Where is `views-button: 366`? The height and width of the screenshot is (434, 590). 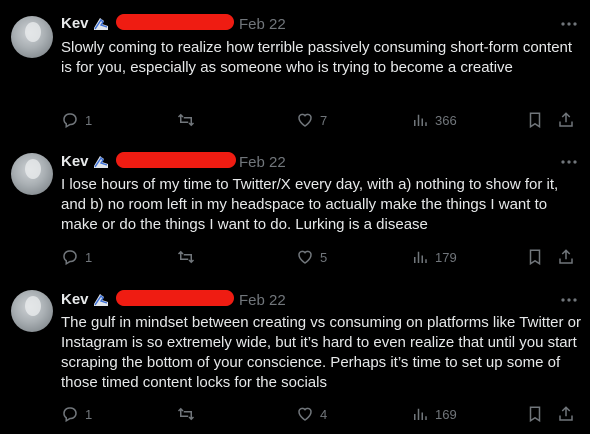
views-button: 366 is located at coordinates (434, 120).